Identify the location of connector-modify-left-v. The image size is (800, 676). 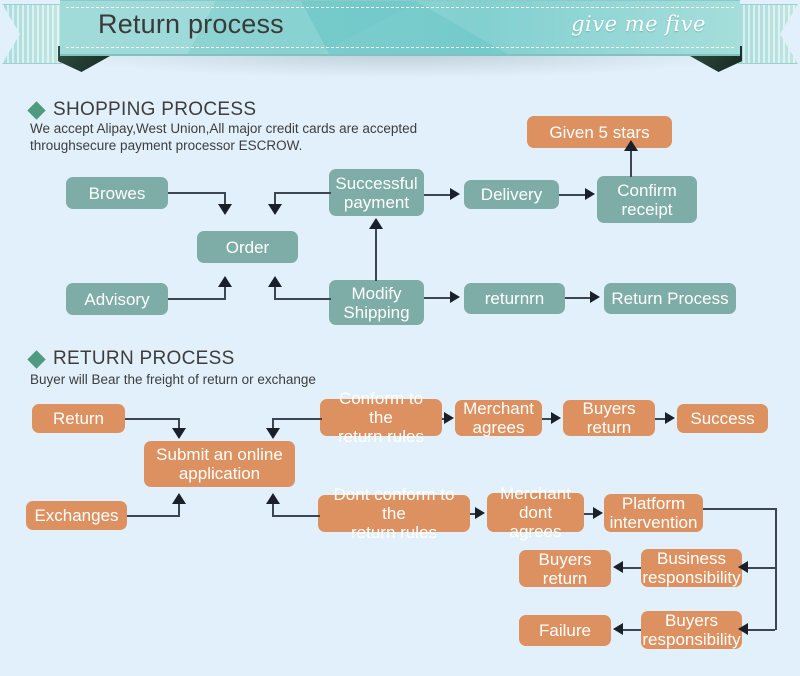
(275, 293).